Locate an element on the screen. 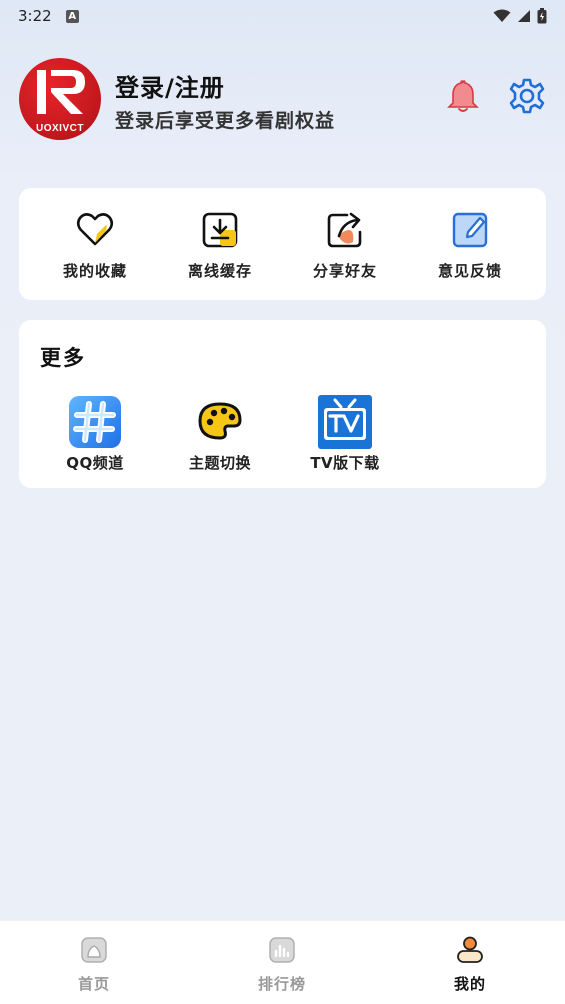 This screenshot has height=1004, width=565. tv-download-button: TV版下载 is located at coordinates (345, 433).